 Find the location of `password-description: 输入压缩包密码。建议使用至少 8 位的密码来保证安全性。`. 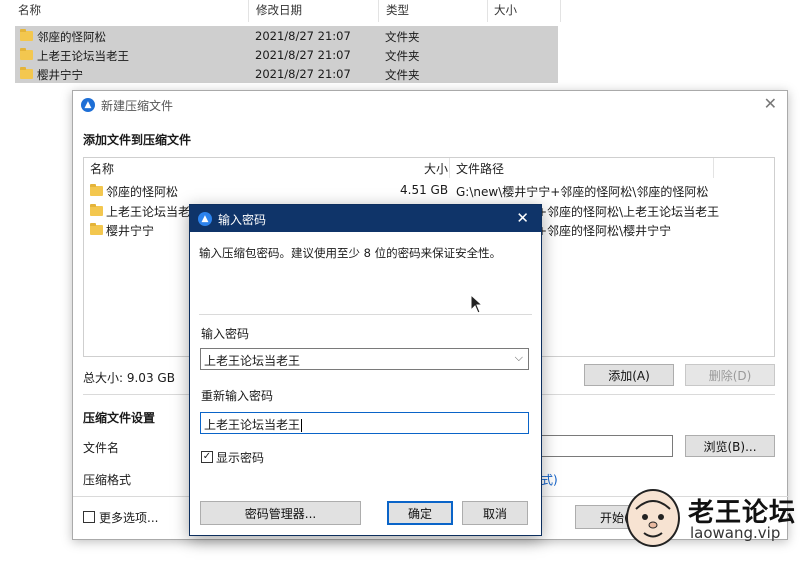

password-description: 输入压缩包密码。建议使用至少 8 位的密码来保证安全性。 is located at coordinates (350, 253).